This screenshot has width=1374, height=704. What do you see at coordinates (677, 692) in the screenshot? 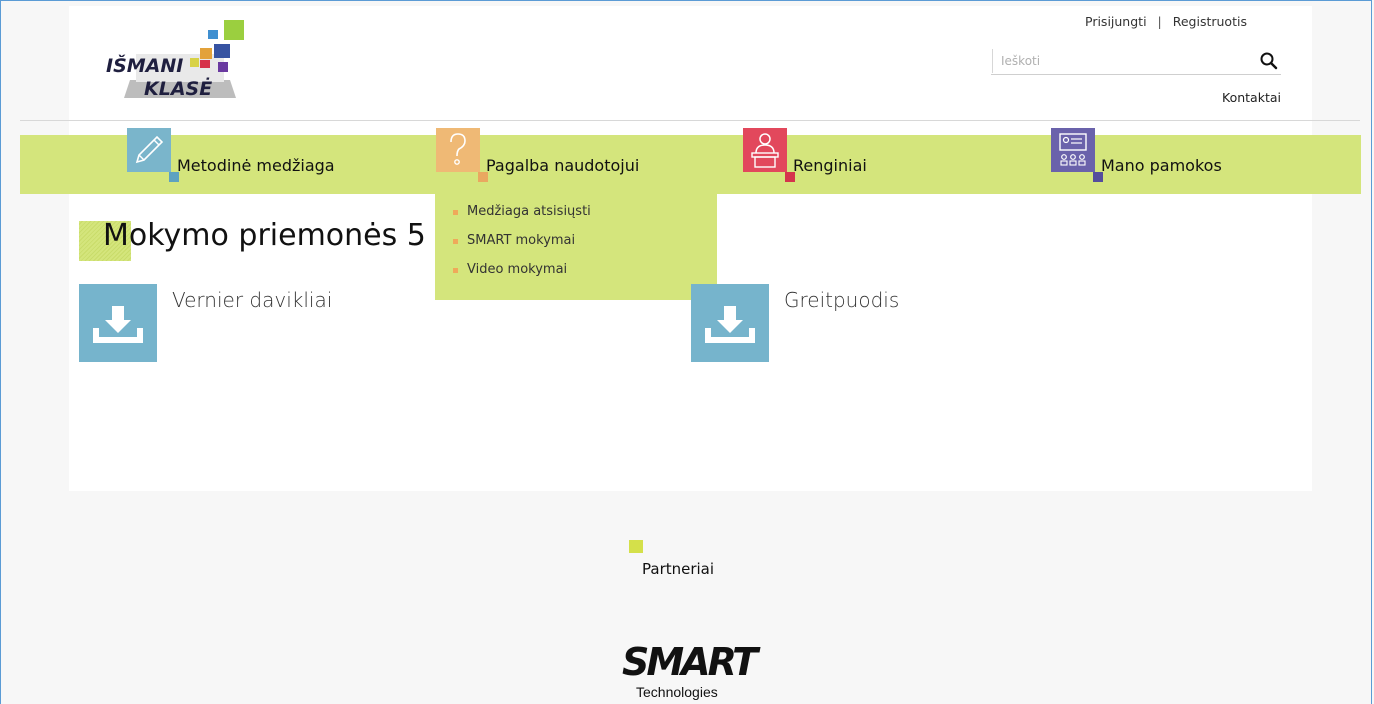
I see `smart-logo-subtext: Technologies` at bounding box center [677, 692].